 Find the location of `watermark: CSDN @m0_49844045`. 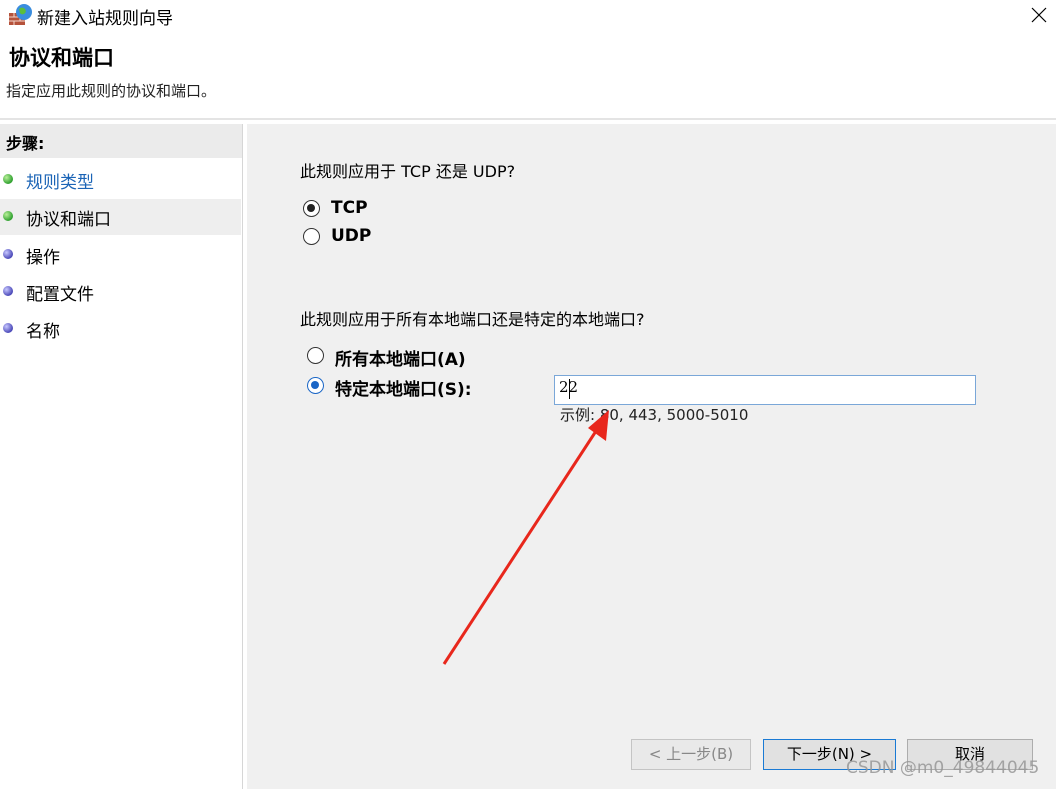

watermark: CSDN @m0_49844045 is located at coordinates (943, 768).